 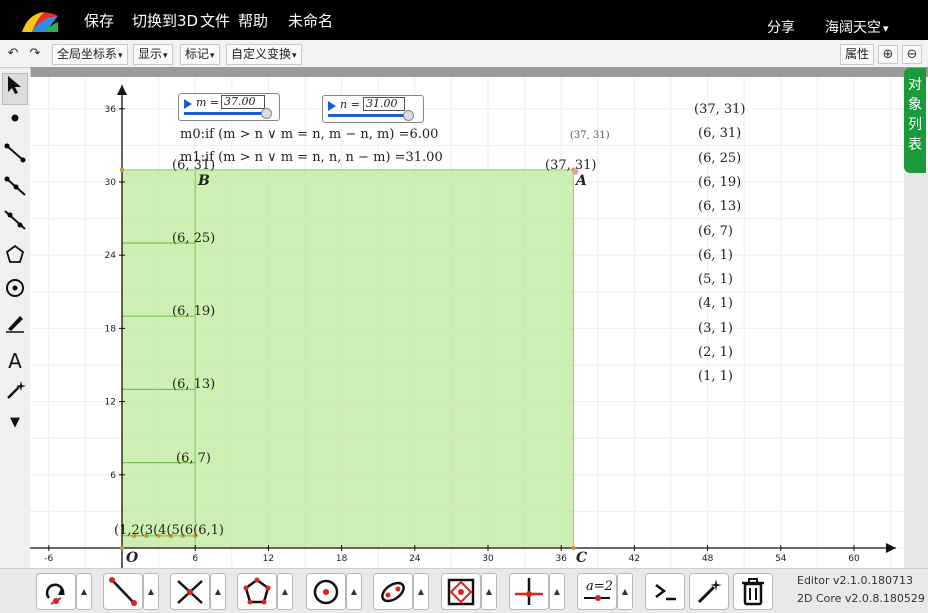 What do you see at coordinates (190, 591) in the screenshot?
I see `intersect-icon` at bounding box center [190, 591].